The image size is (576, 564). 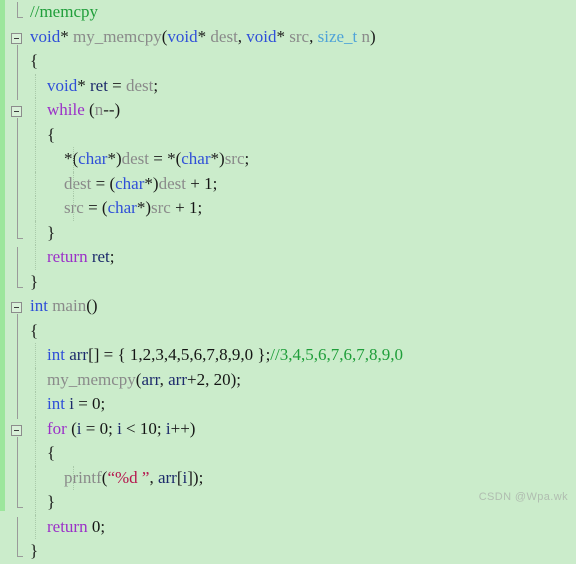 What do you see at coordinates (288, 12) in the screenshot?
I see `code-line: //memcpy` at bounding box center [288, 12].